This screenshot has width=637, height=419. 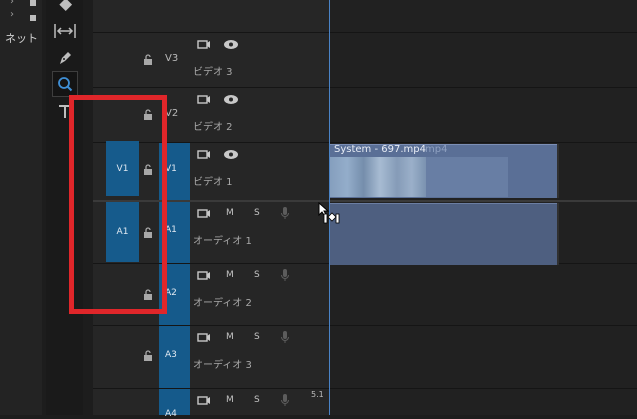 What do you see at coordinates (380, 149) in the screenshot?
I see `clip-name: System - 697.mp4` at bounding box center [380, 149].